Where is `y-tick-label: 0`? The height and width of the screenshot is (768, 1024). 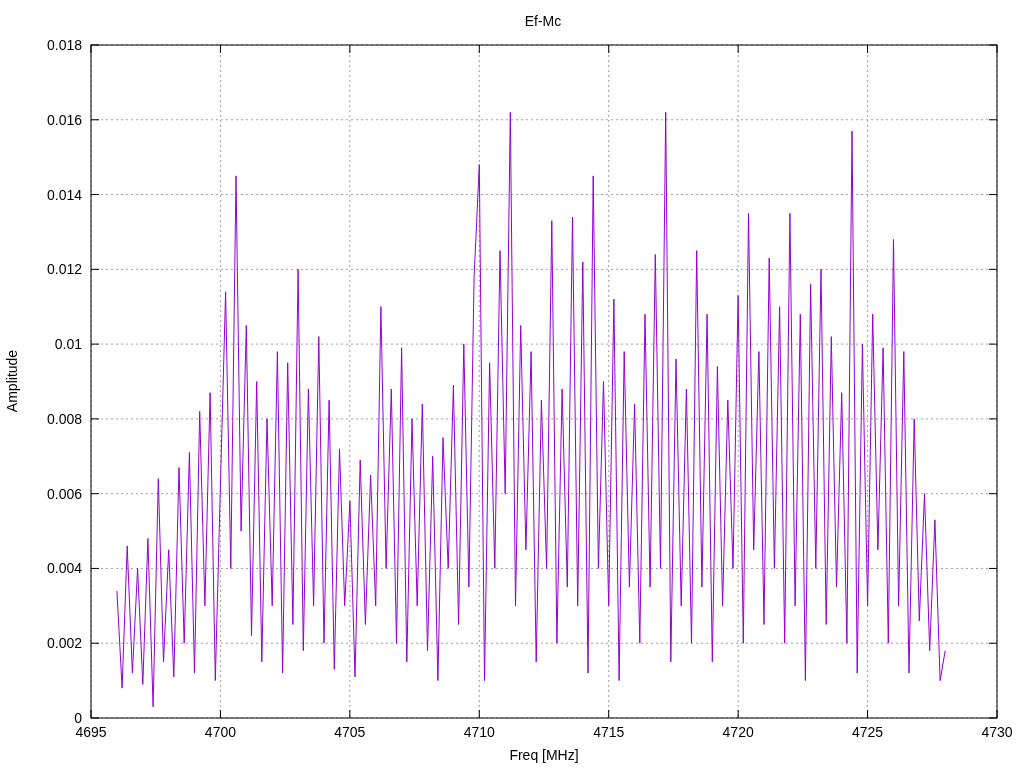
y-tick-label: 0 is located at coordinates (78, 718).